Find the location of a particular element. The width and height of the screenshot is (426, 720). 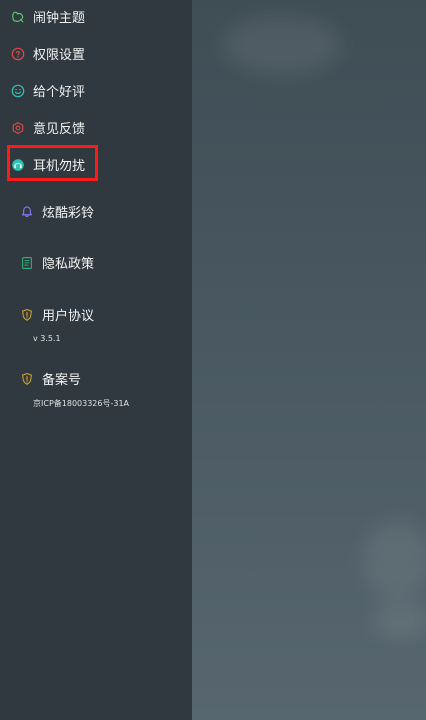

menu-item-record-number: 备案号 is located at coordinates (50, 378).